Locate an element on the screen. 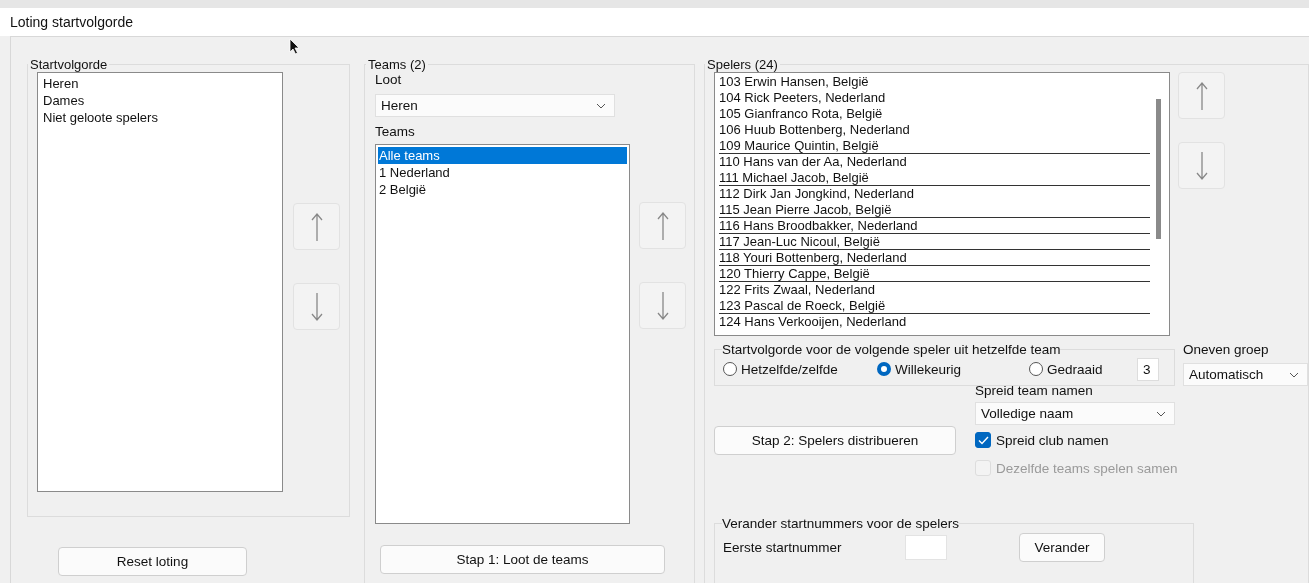 The width and height of the screenshot is (1309, 583). radio-option: Willekeurig is located at coordinates (953, 369).